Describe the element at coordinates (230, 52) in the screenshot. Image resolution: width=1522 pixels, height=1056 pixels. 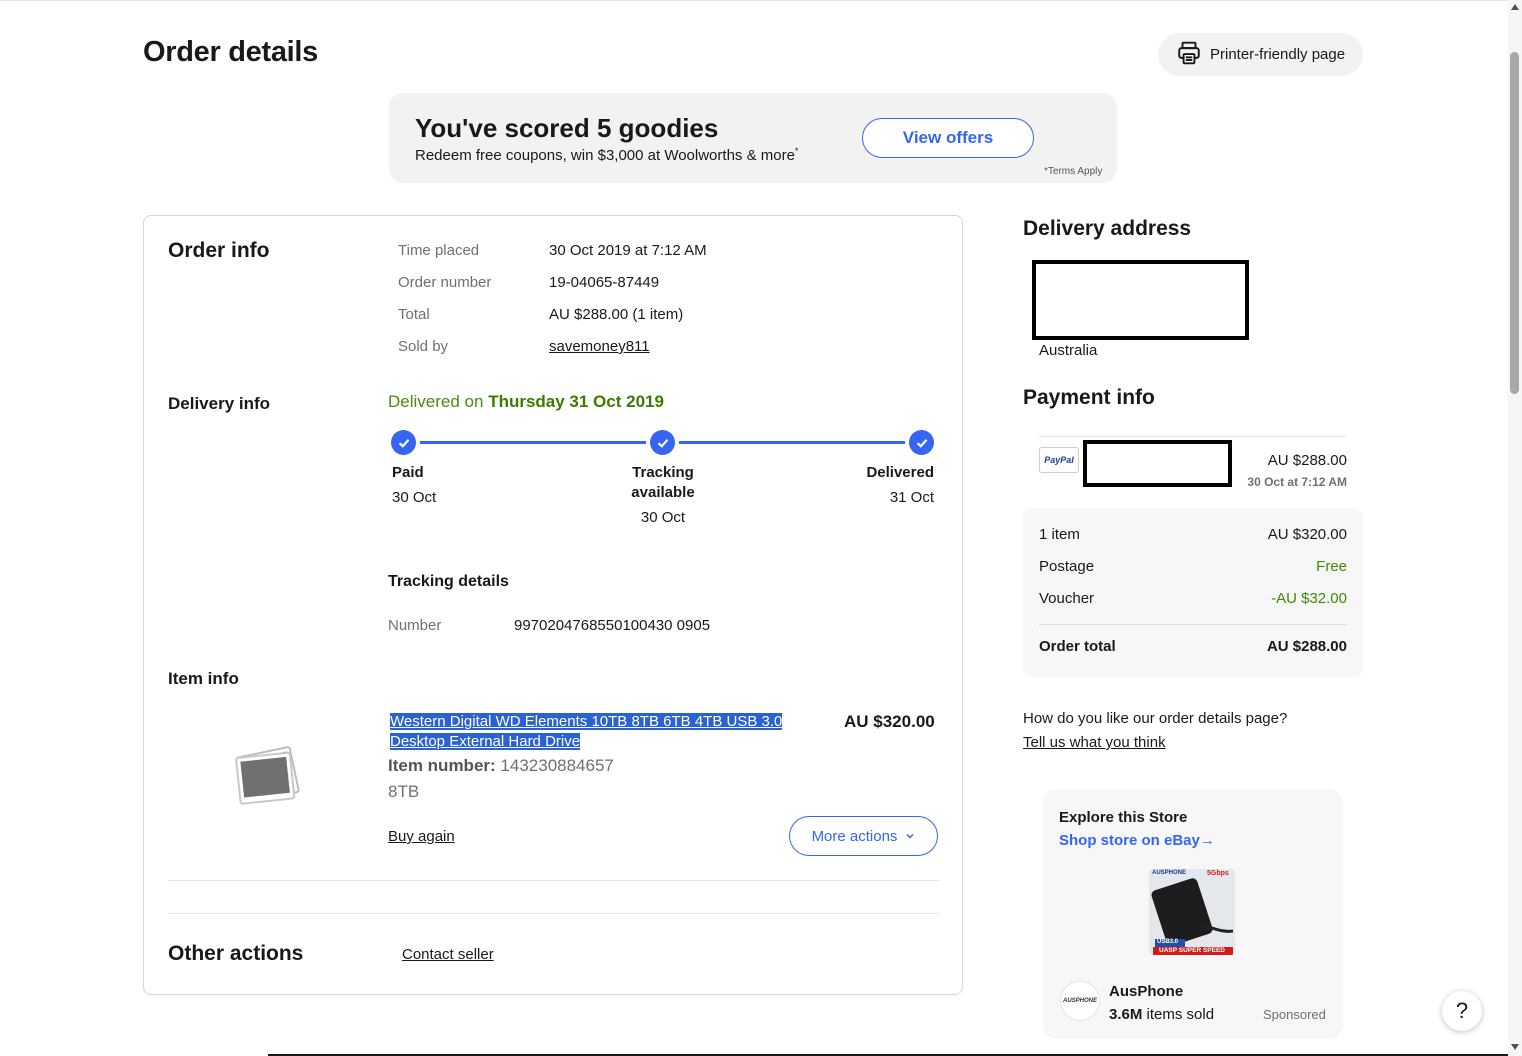
I see `page-title: Order details` at that location.